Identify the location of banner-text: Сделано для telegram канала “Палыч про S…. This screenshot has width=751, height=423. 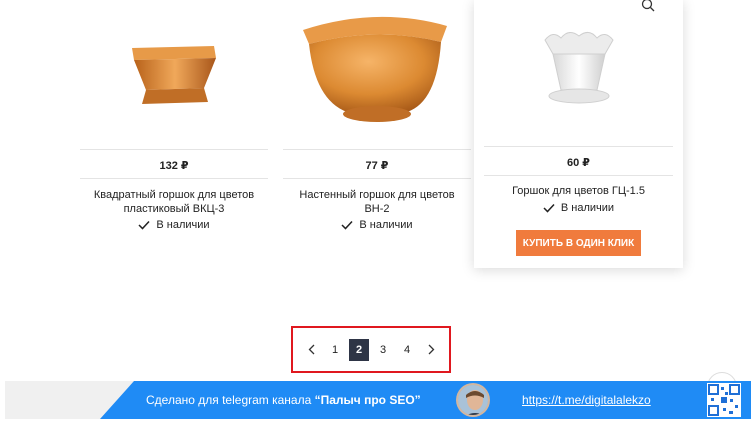
(283, 400).